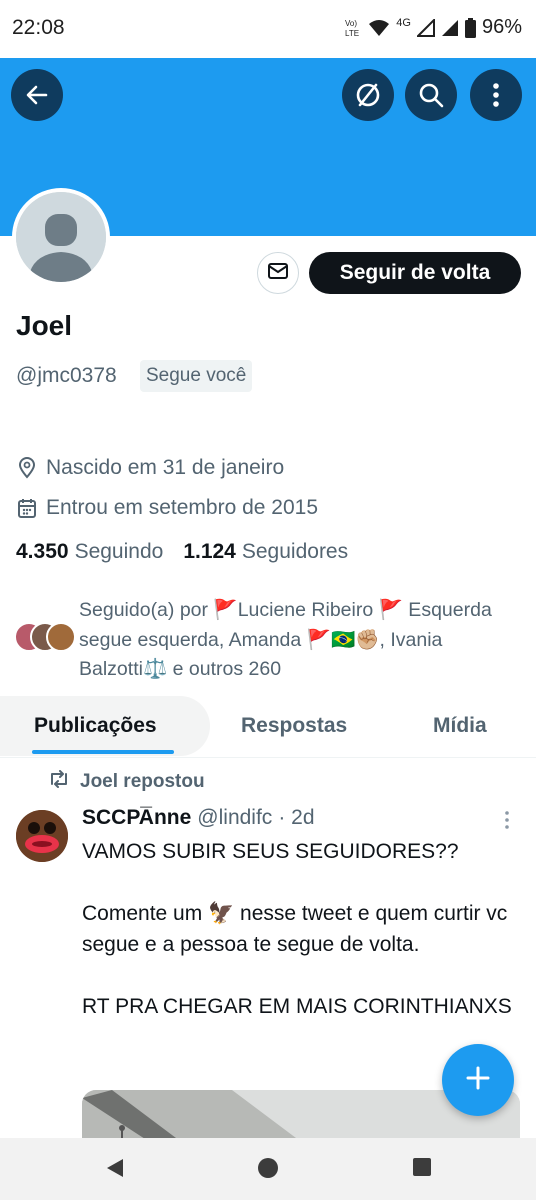 This screenshot has width=536, height=1200. What do you see at coordinates (234, 818) in the screenshot?
I see `post-author-handle: @lindifc` at bounding box center [234, 818].